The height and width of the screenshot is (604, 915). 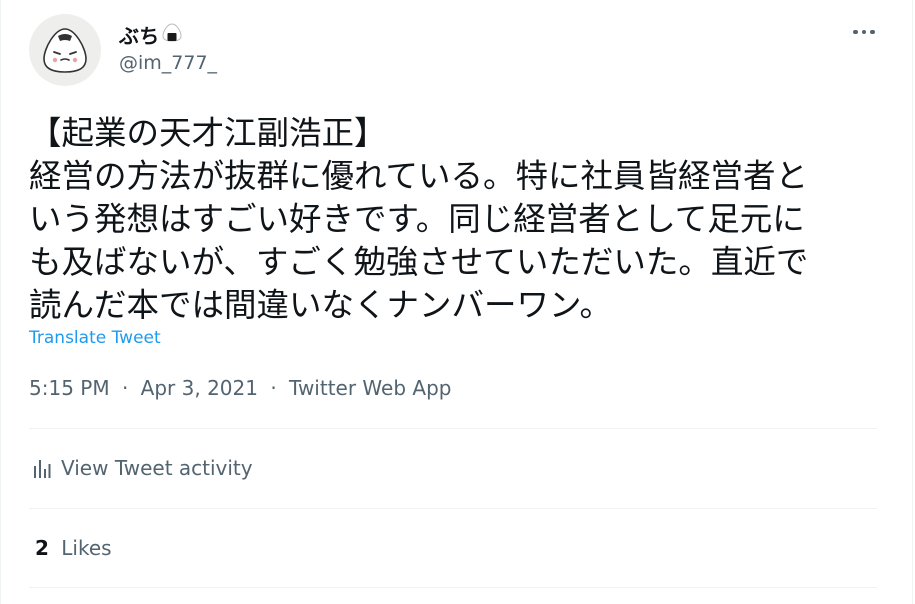 What do you see at coordinates (42, 469) in the screenshot?
I see `analytics-icon` at bounding box center [42, 469].